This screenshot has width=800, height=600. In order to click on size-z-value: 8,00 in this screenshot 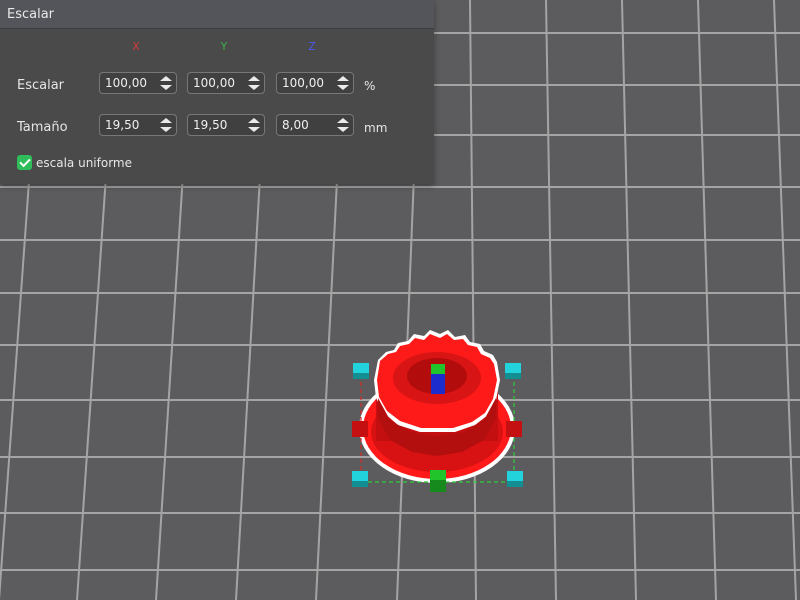, I will do `click(295, 125)`.